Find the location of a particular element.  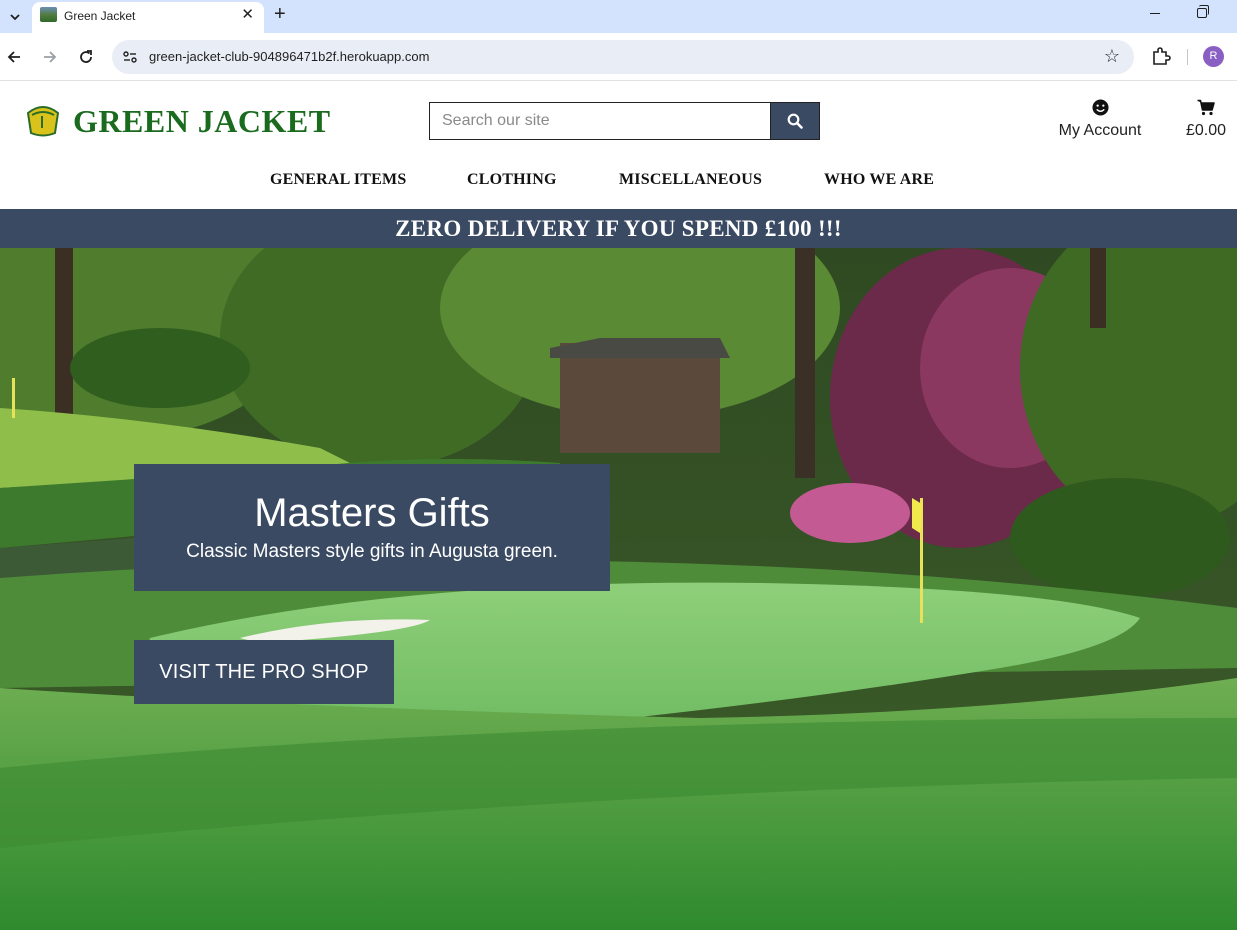

account-label: My Account is located at coordinates (1100, 130).